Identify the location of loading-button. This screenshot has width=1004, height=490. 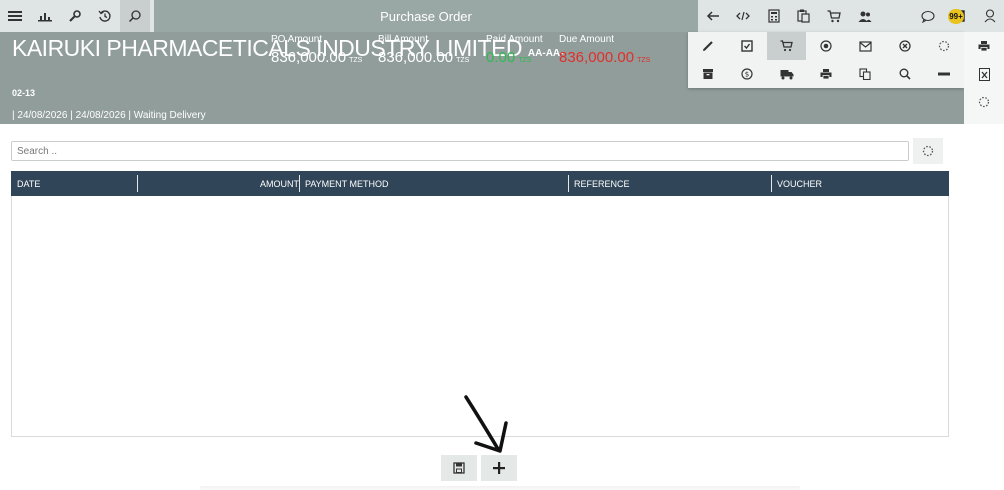
(944, 46).